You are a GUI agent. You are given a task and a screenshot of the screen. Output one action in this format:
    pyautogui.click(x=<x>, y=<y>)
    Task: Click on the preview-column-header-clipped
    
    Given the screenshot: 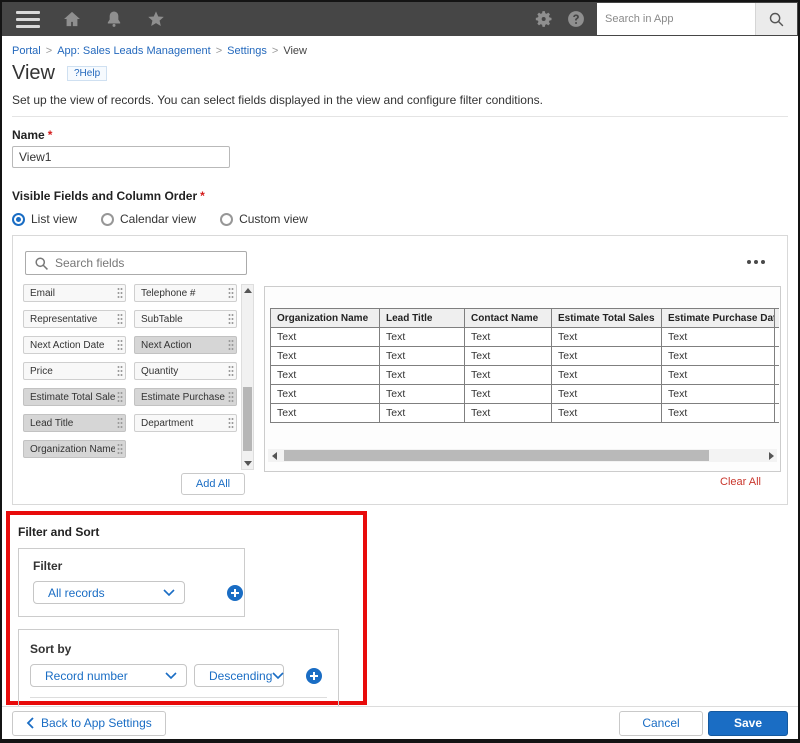 What is the action you would take?
    pyautogui.click(x=776, y=318)
    